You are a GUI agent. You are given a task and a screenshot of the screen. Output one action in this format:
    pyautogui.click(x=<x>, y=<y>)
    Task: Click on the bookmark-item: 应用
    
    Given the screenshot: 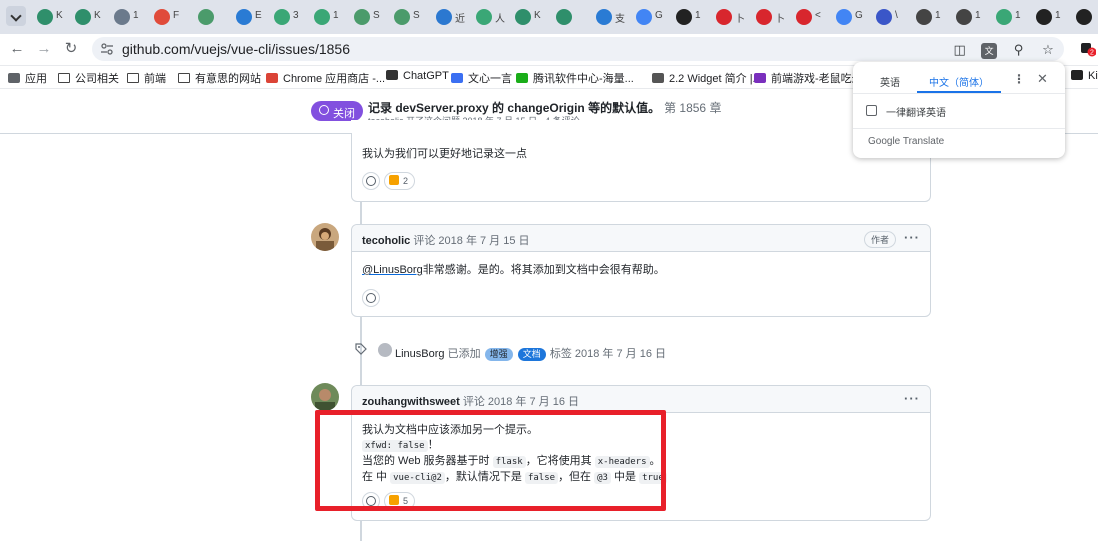 What is the action you would take?
    pyautogui.click(x=27, y=78)
    